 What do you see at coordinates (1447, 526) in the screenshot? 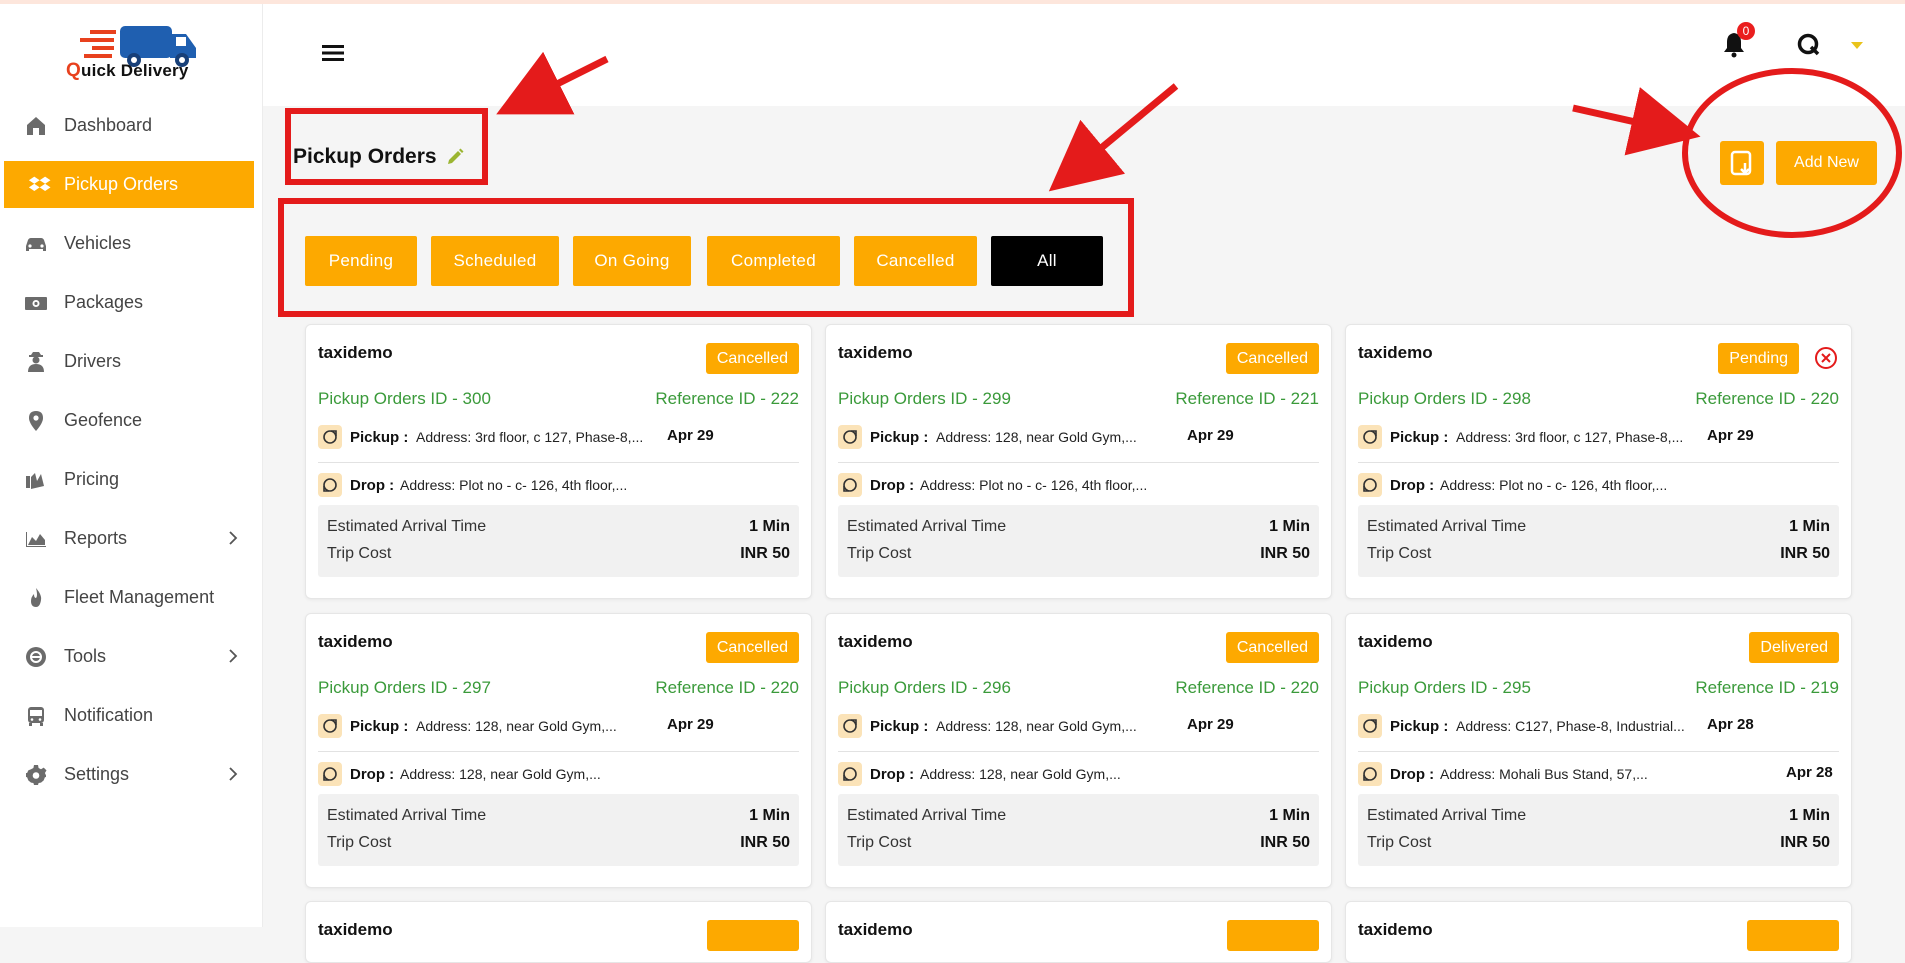
I see `eta-label: Estimated Arrival Time` at bounding box center [1447, 526].